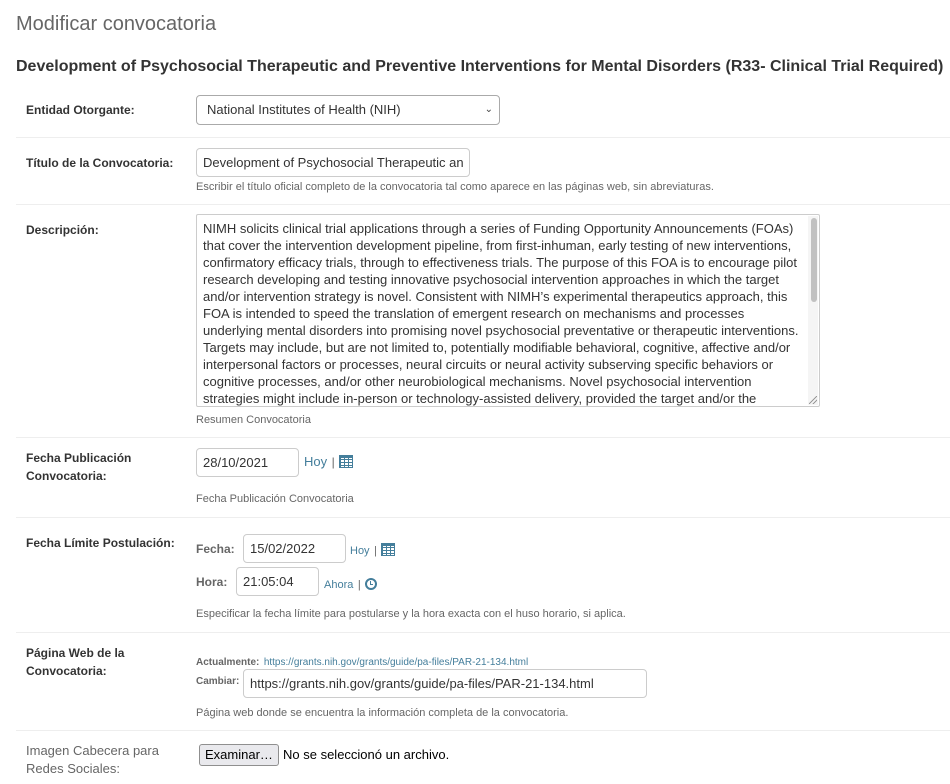 The image size is (950, 784). Describe the element at coordinates (360, 551) in the screenshot. I see `deadline-today-link: Hoy` at that location.